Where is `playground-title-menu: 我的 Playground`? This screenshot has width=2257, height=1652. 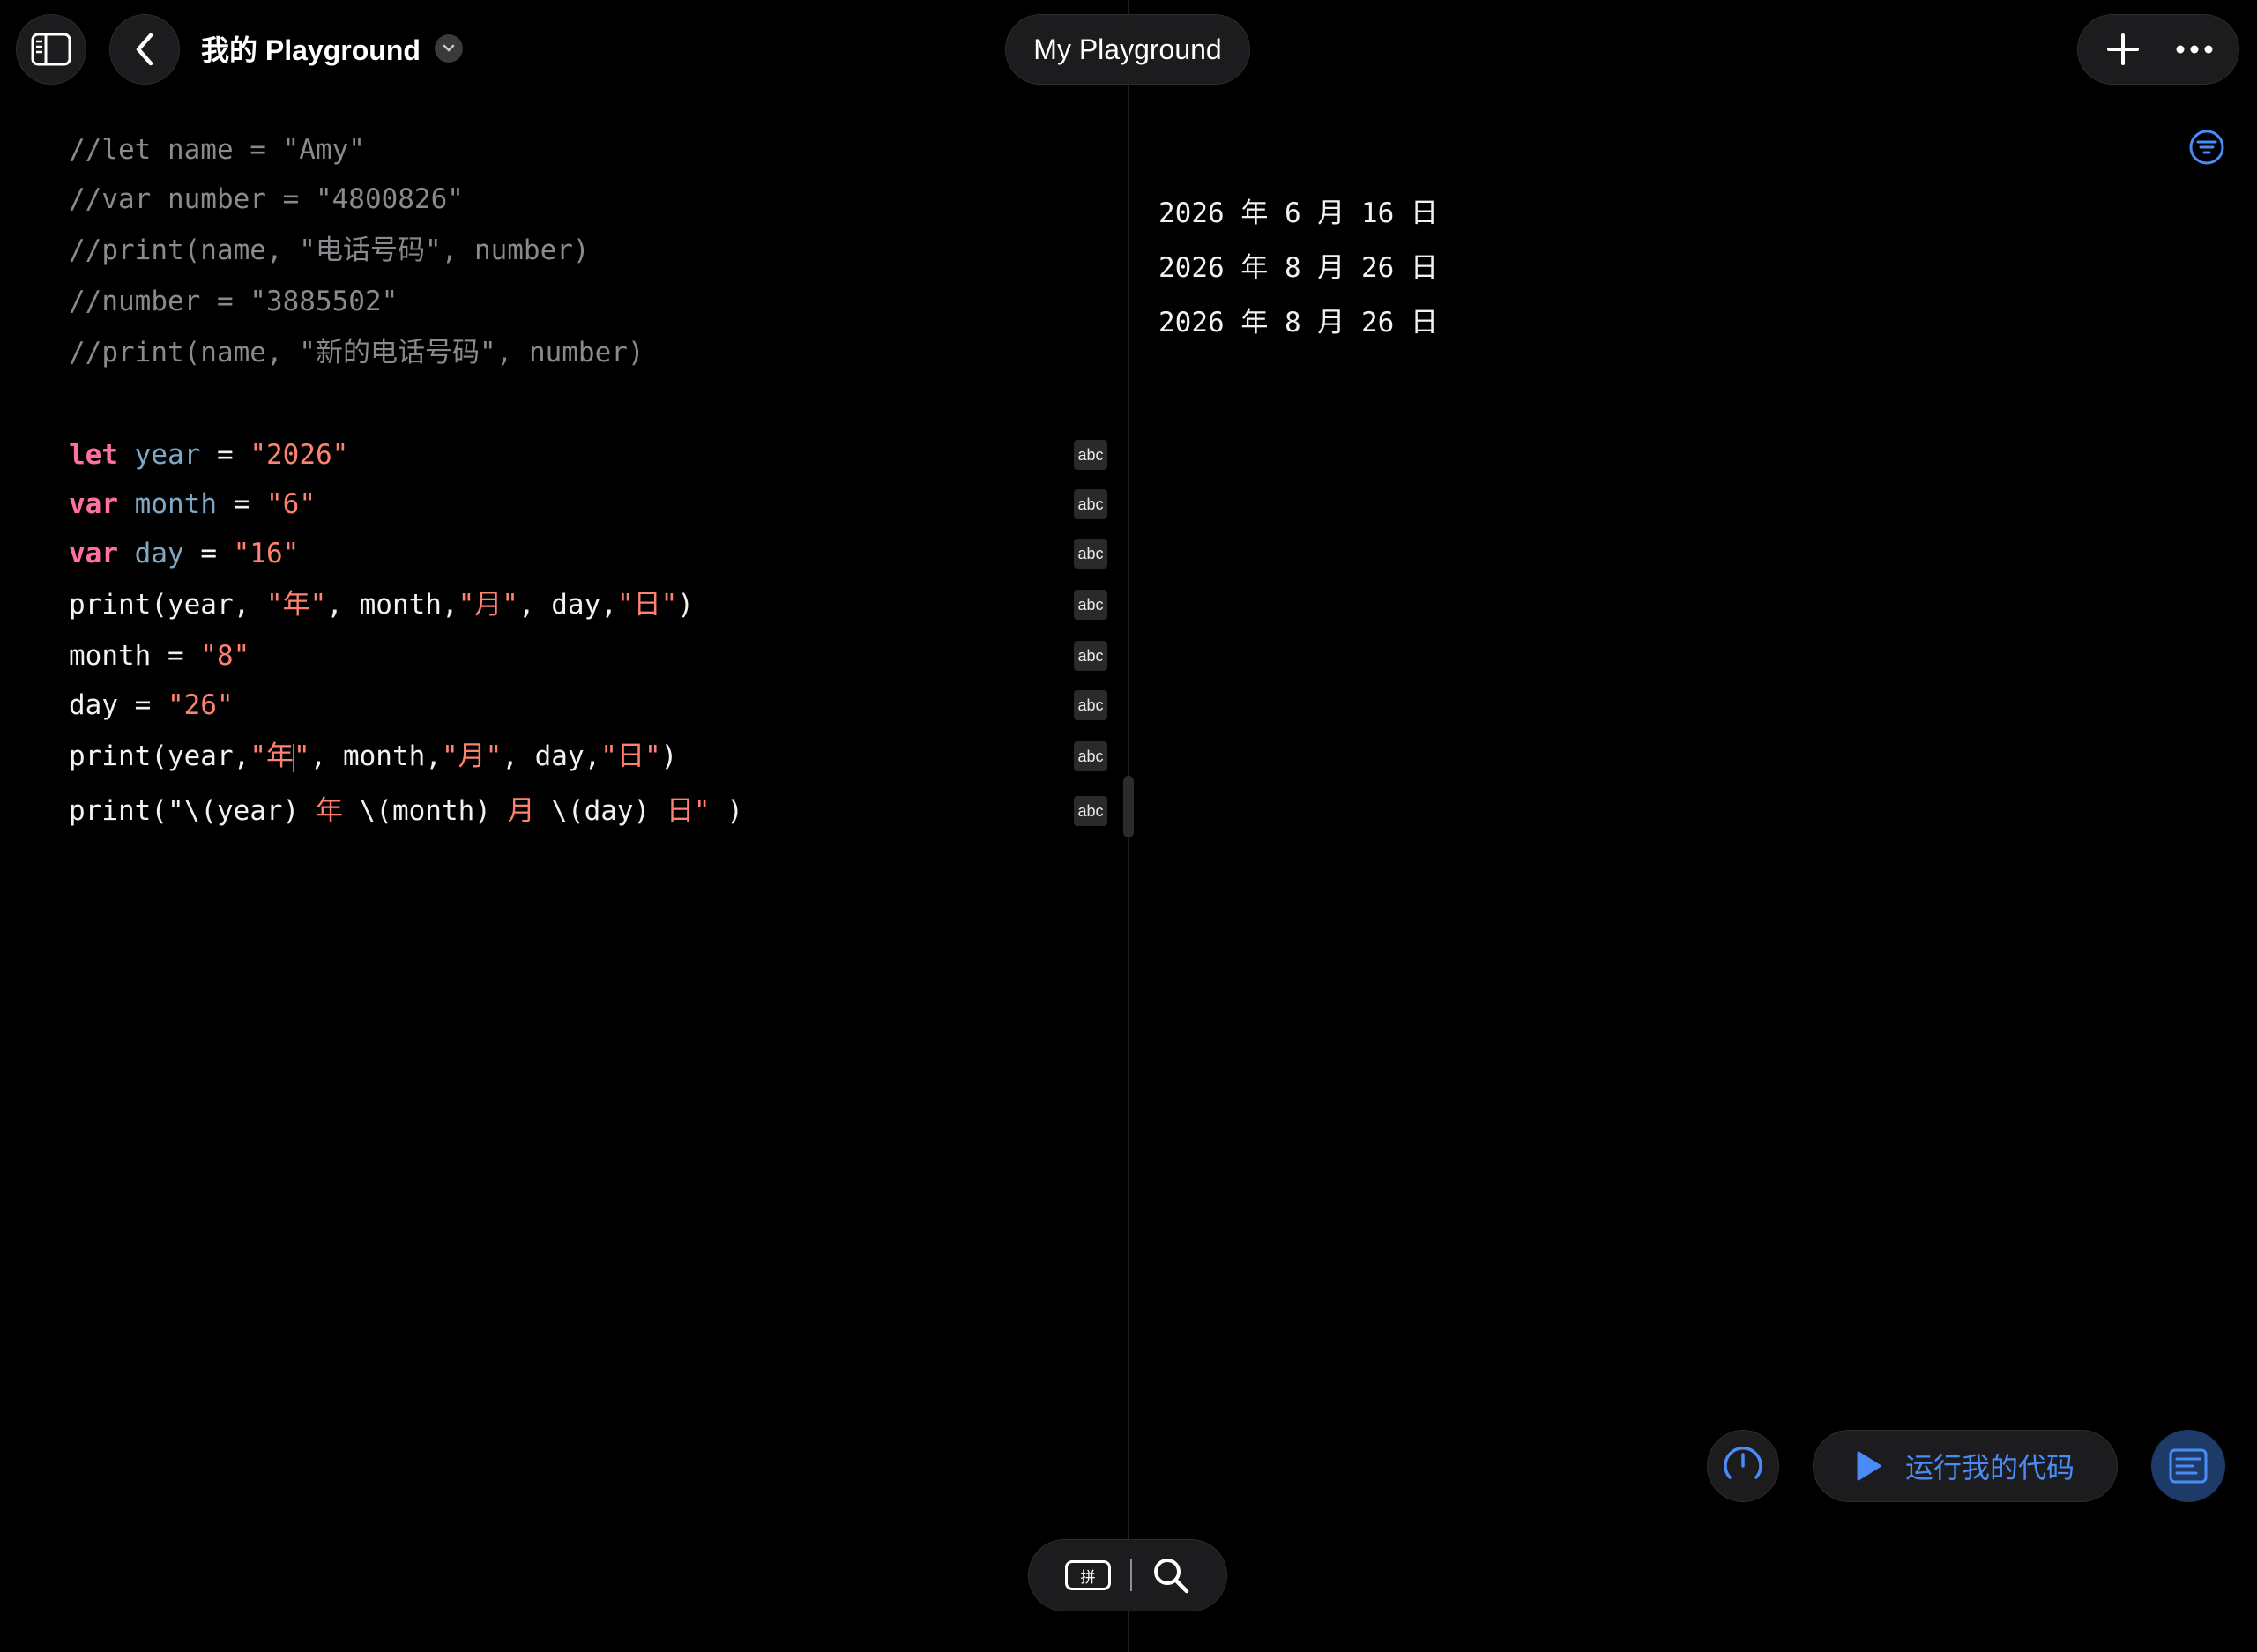
playground-title-menu: 我的 Playground is located at coordinates (332, 48).